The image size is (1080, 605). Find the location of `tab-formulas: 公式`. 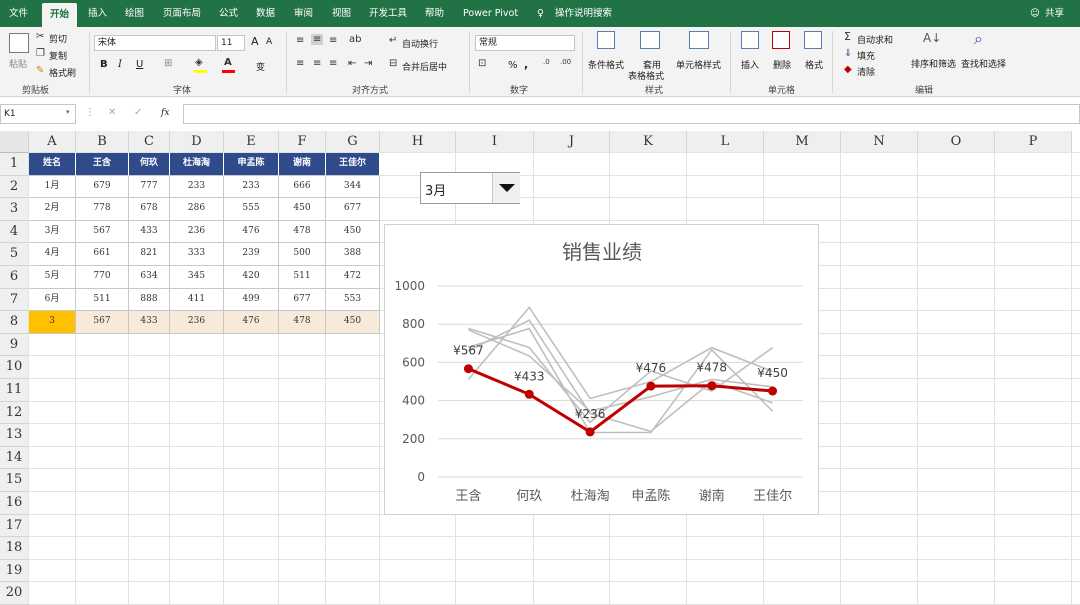

tab-formulas: 公式 is located at coordinates (228, 13).